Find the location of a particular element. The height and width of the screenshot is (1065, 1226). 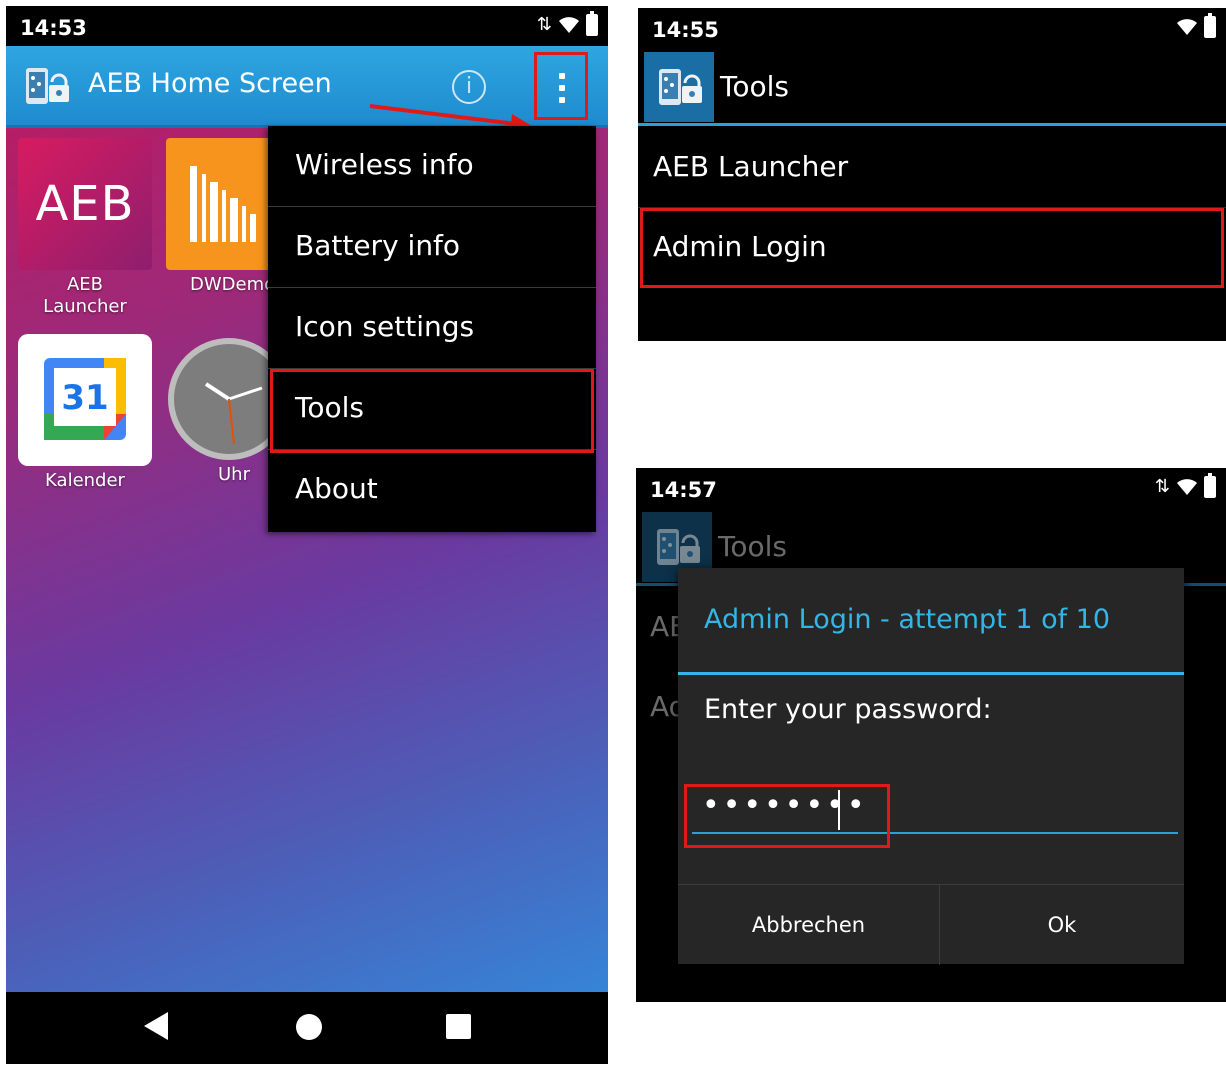

app-label: AEB Launcher is located at coordinates (85, 295).